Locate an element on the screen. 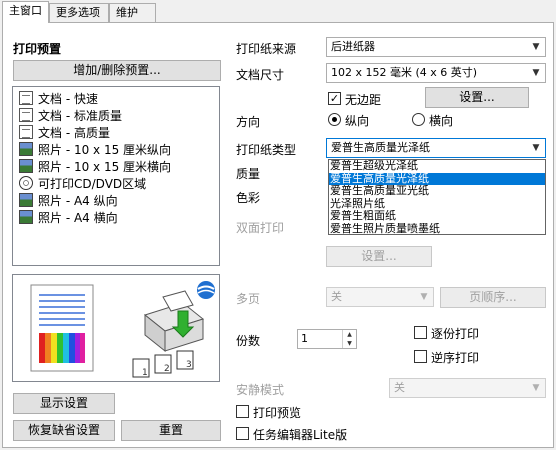  list-item: 文档 - 标准质量 is located at coordinates (70, 116).